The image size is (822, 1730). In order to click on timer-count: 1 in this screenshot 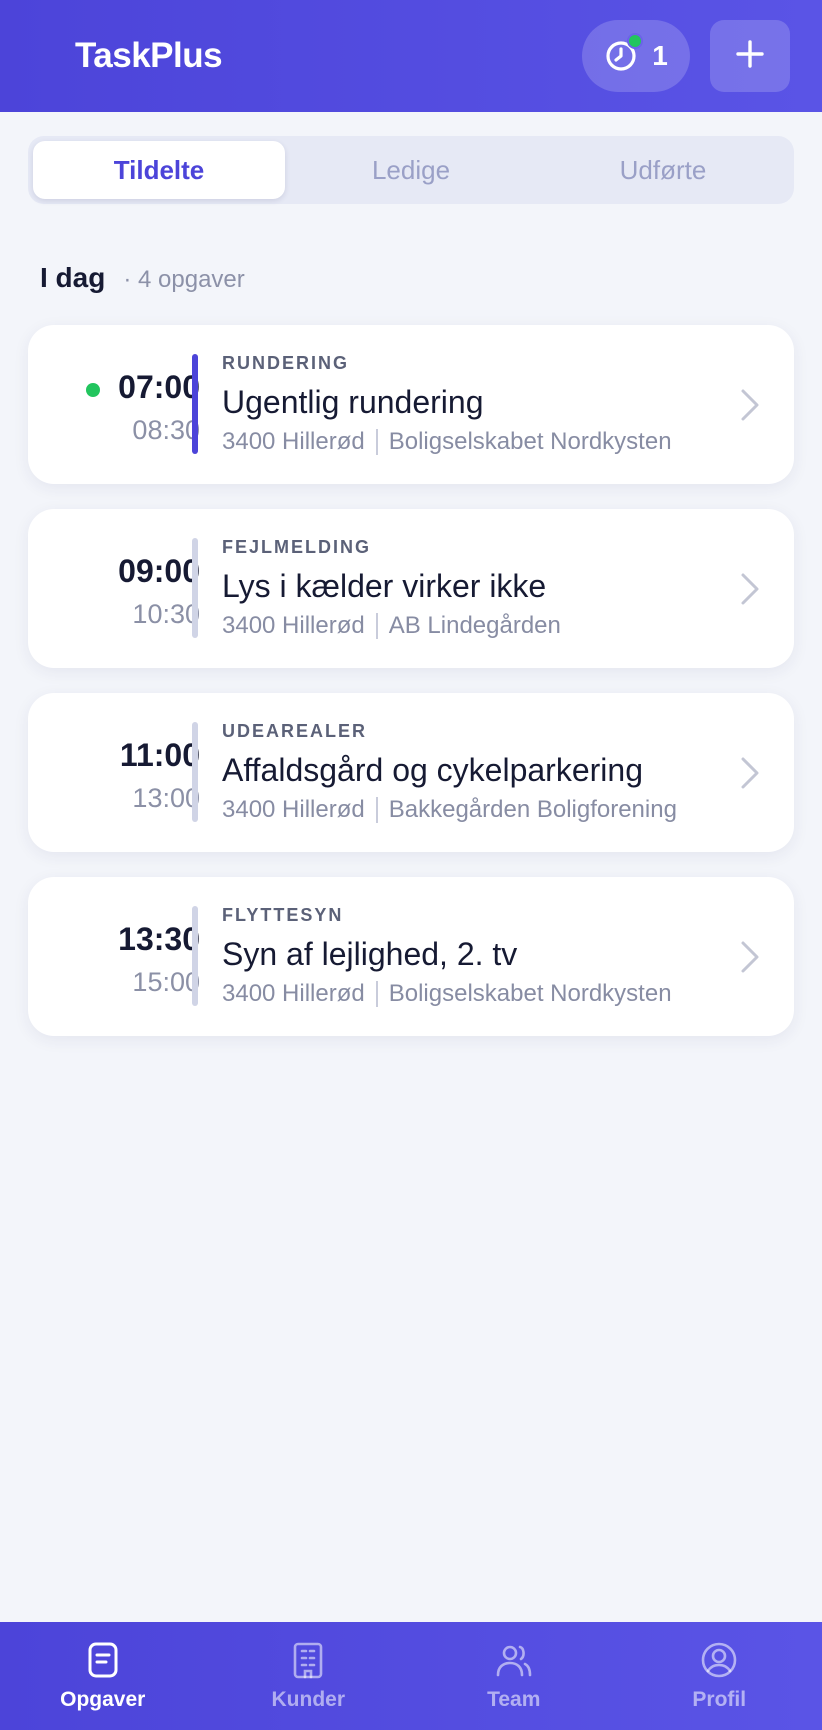, I will do `click(660, 55)`.